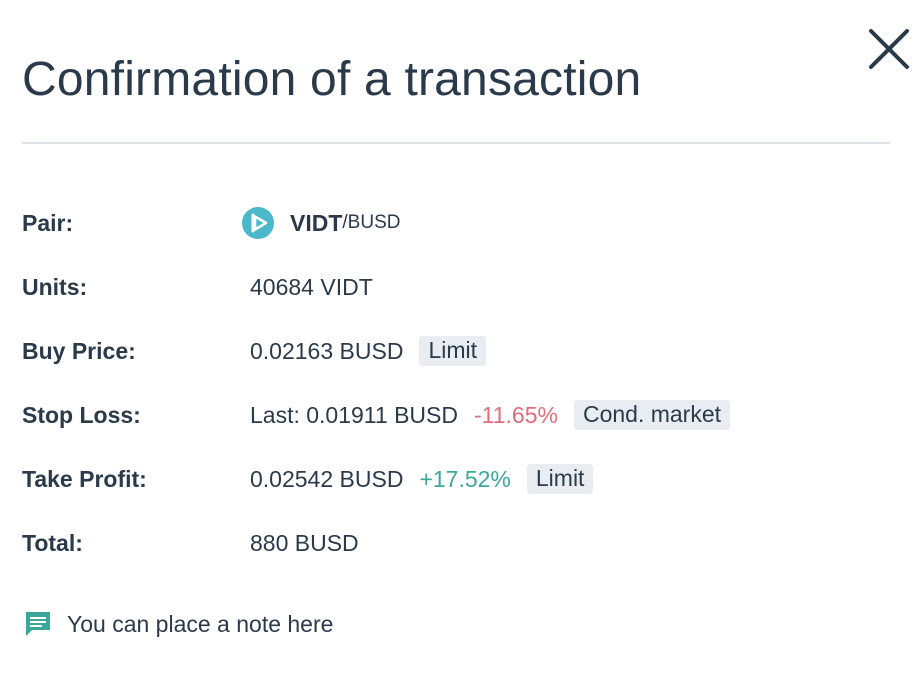 This screenshot has height=678, width=922. What do you see at coordinates (515, 414) in the screenshot?
I see `stop-loss-change: -11.65%` at bounding box center [515, 414].